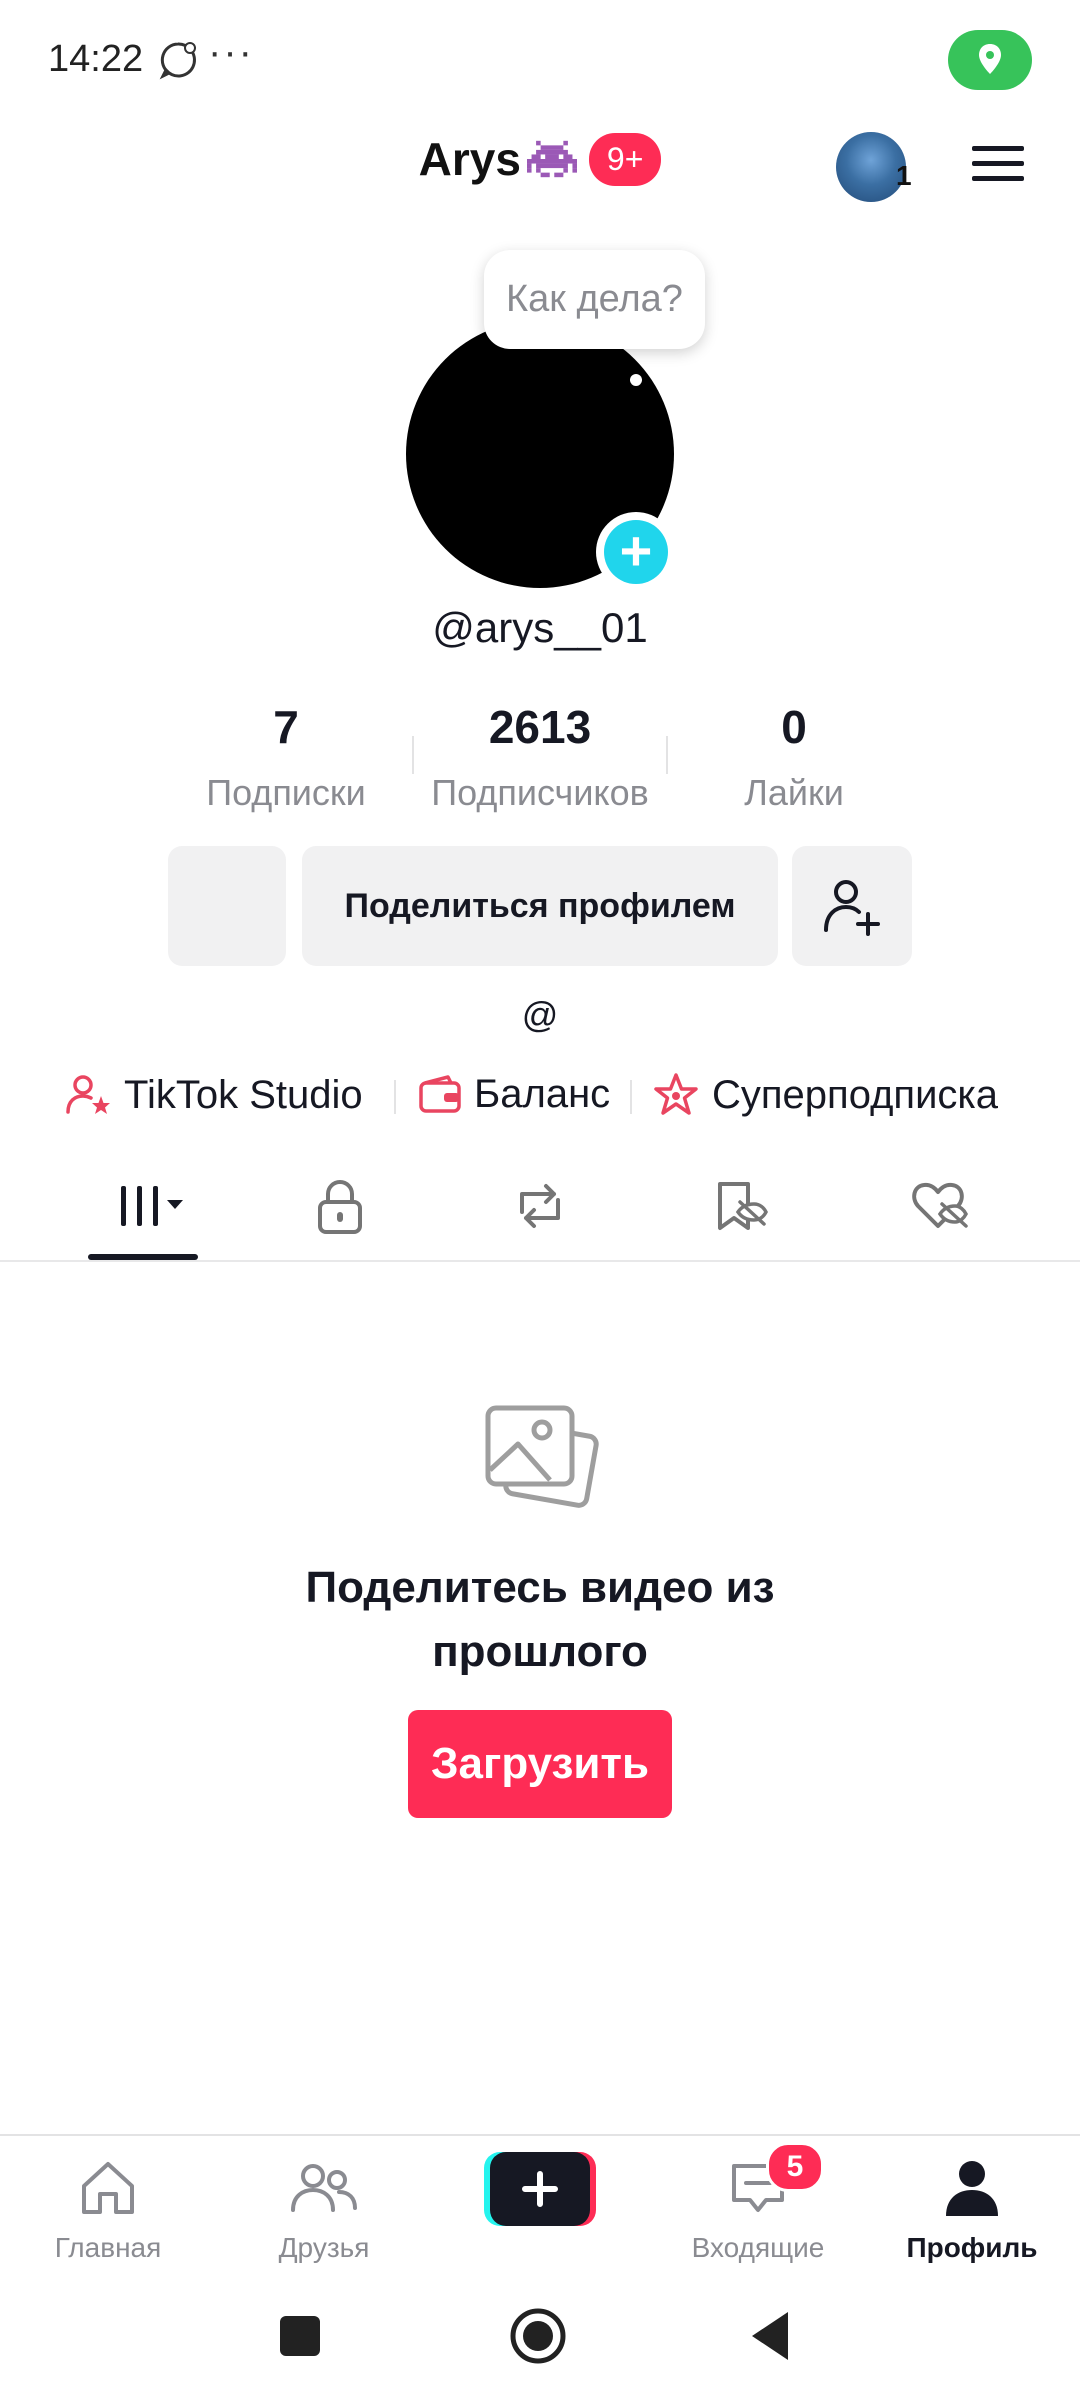 The width and height of the screenshot is (1080, 2400). What do you see at coordinates (542, 1456) in the screenshot?
I see `photo-album-icon` at bounding box center [542, 1456].